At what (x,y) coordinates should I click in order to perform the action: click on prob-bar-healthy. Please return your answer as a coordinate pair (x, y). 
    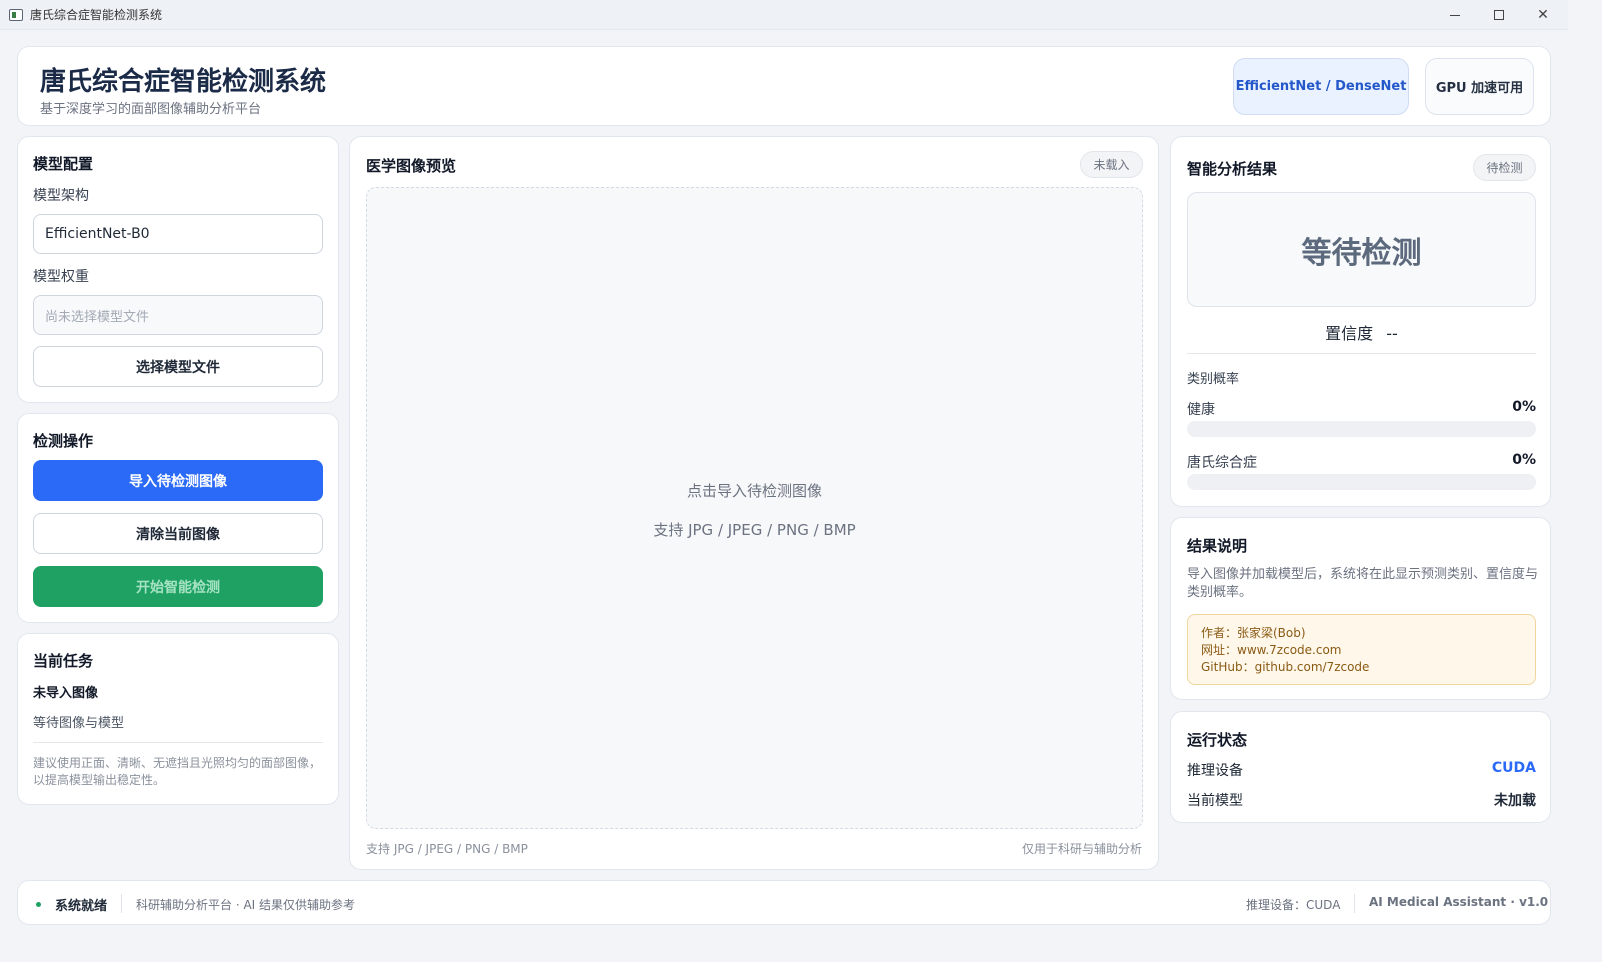
    Looking at the image, I should click on (1361, 429).